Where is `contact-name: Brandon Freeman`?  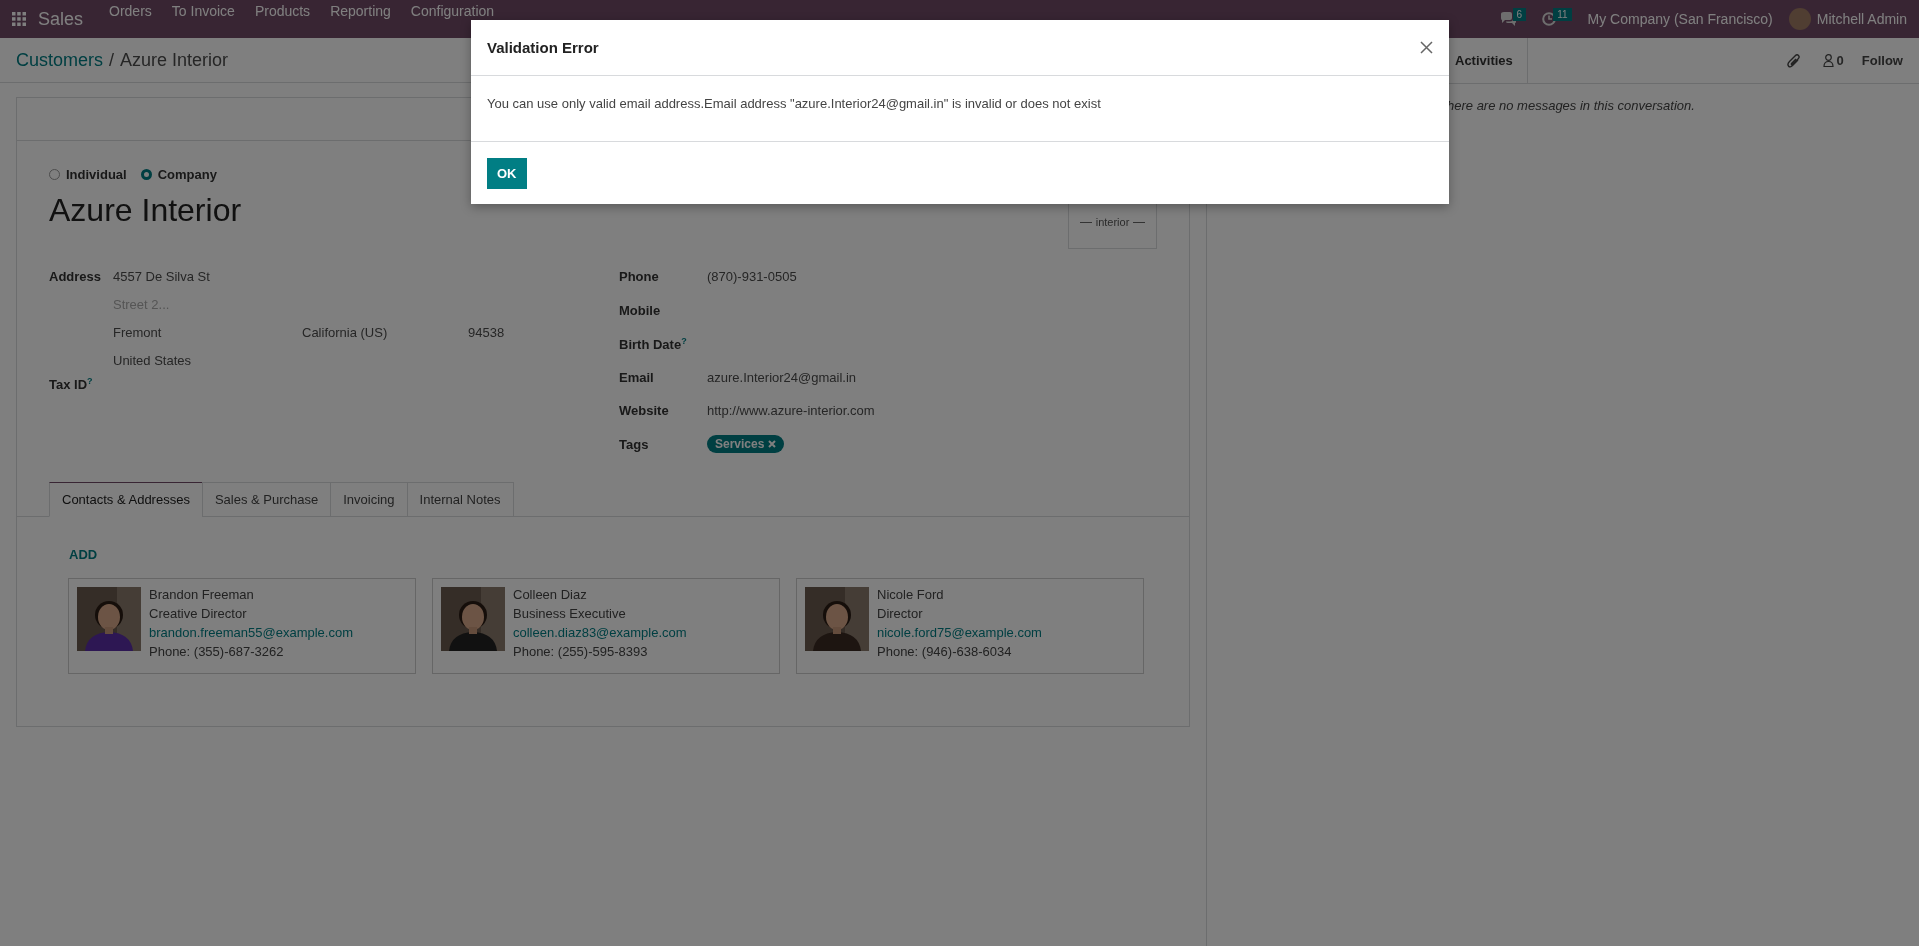
contact-name: Brandon Freeman is located at coordinates (202, 595).